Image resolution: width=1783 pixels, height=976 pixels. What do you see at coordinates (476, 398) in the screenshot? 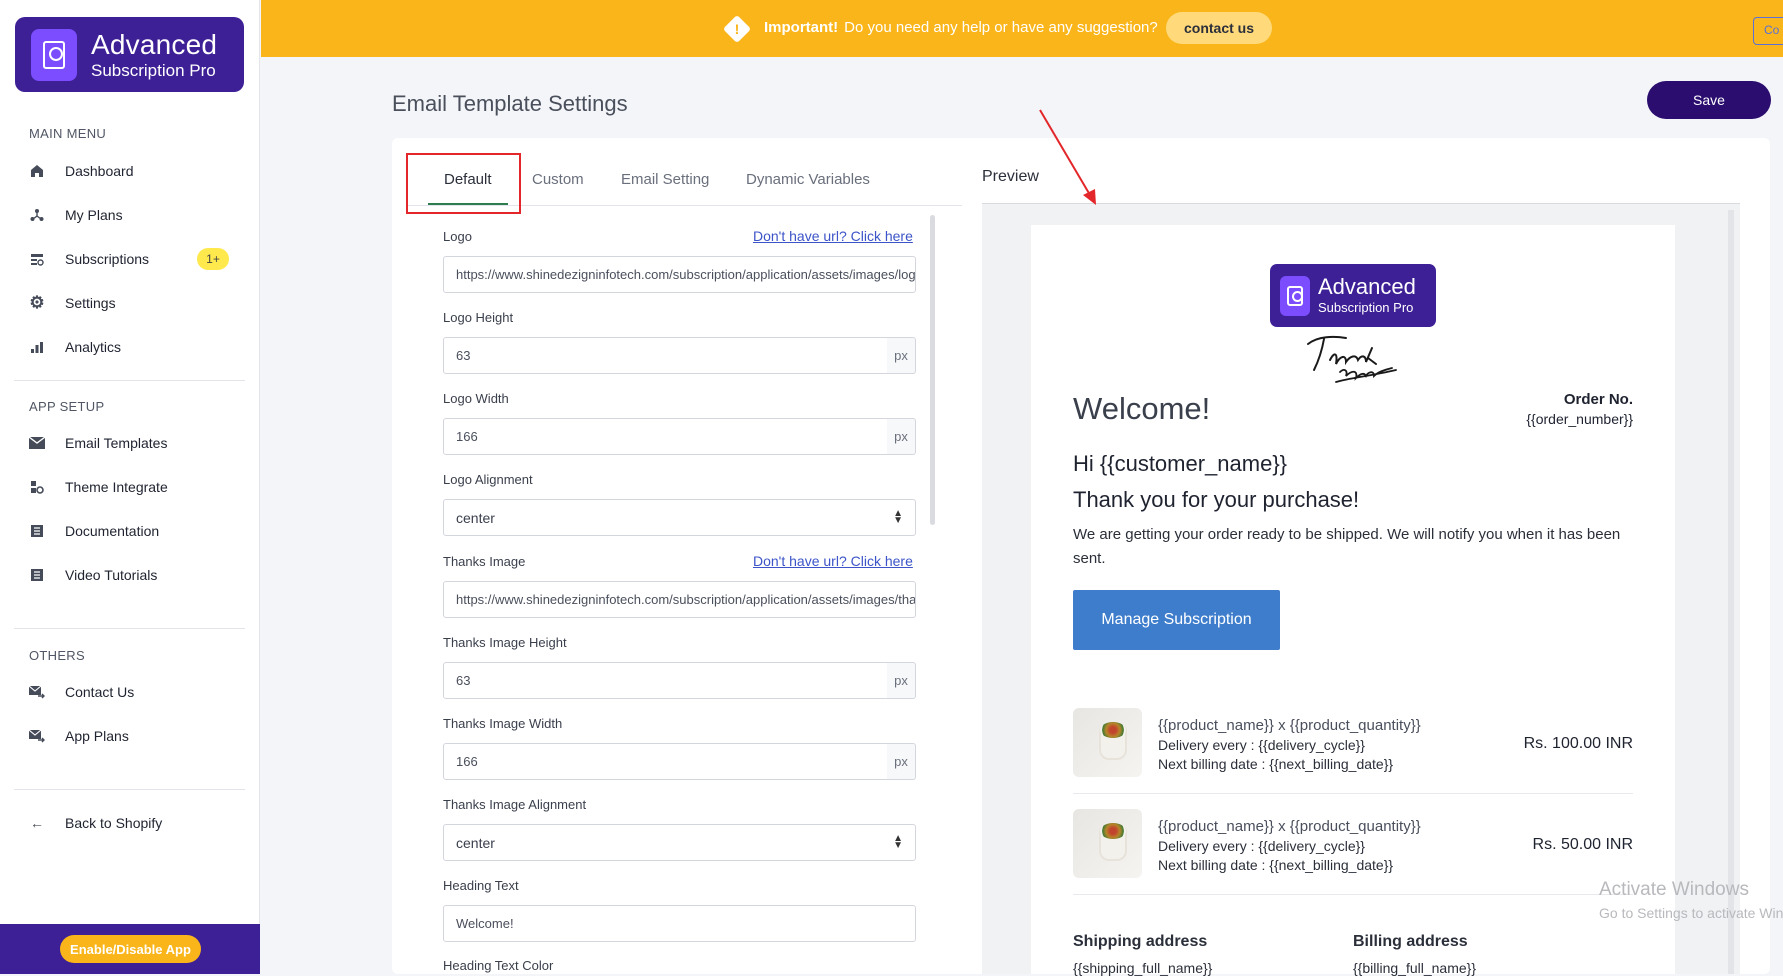
I see `logo-width-label: Logo Width` at bounding box center [476, 398].